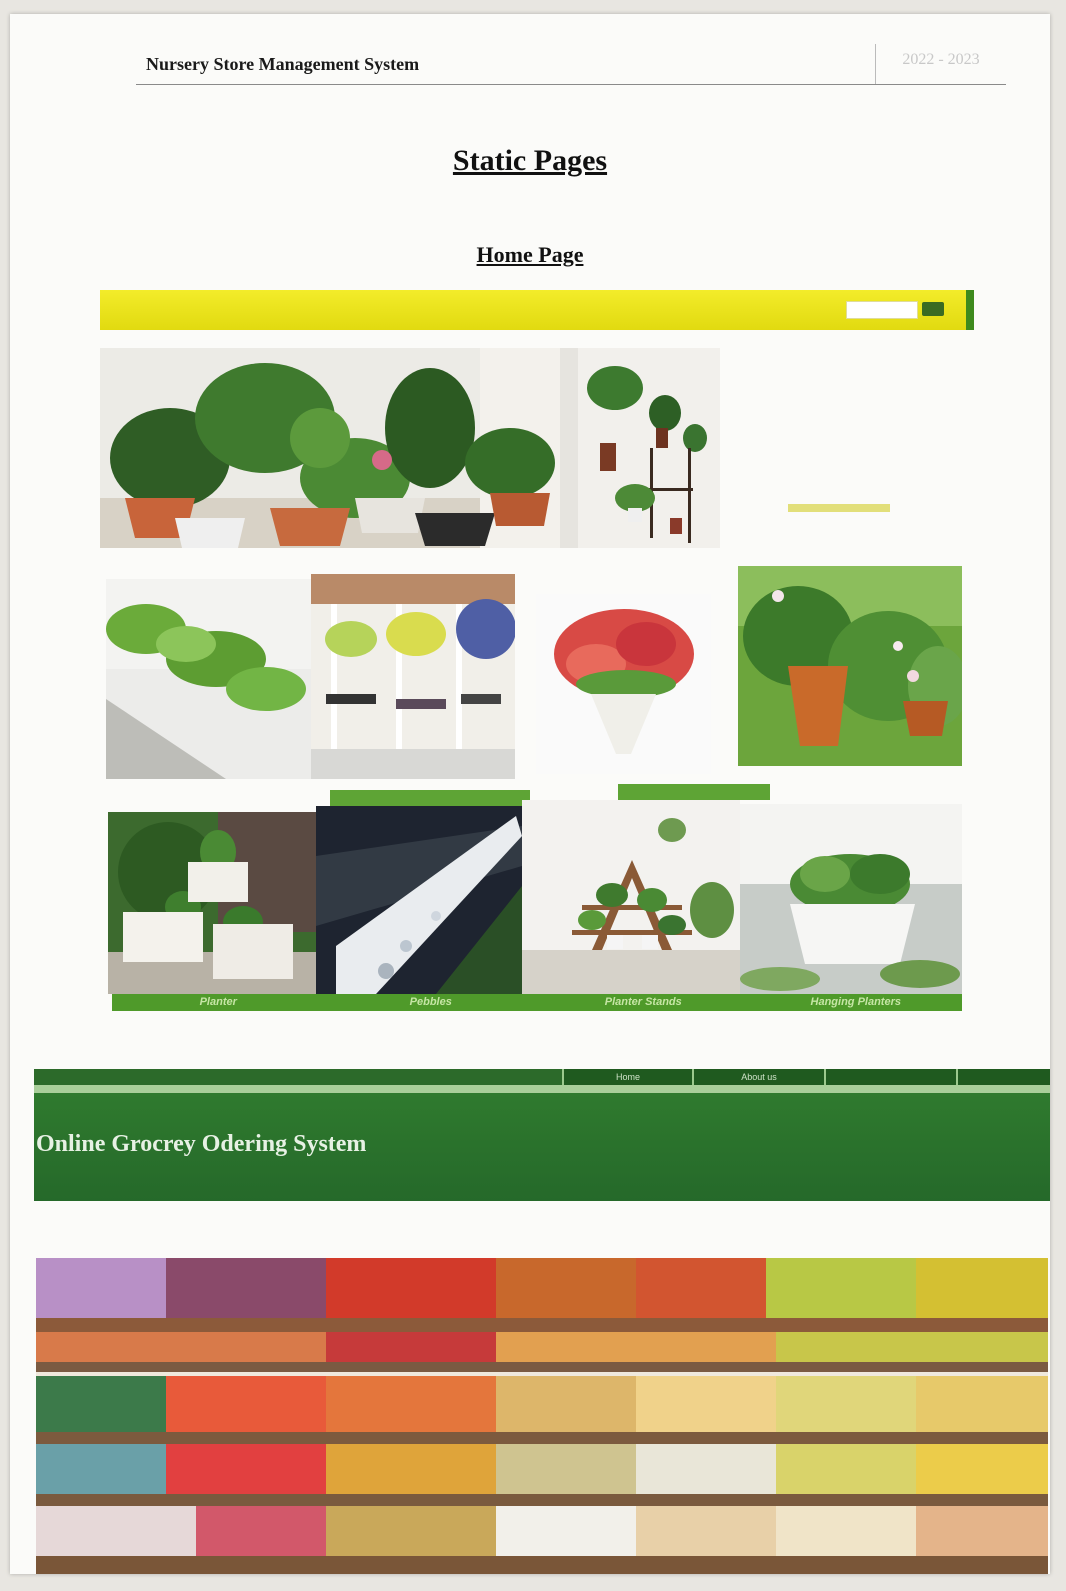 Image resolution: width=1066 pixels, height=1591 pixels. What do you see at coordinates (413, 676) in the screenshot?
I see `window-box-planters-photo` at bounding box center [413, 676].